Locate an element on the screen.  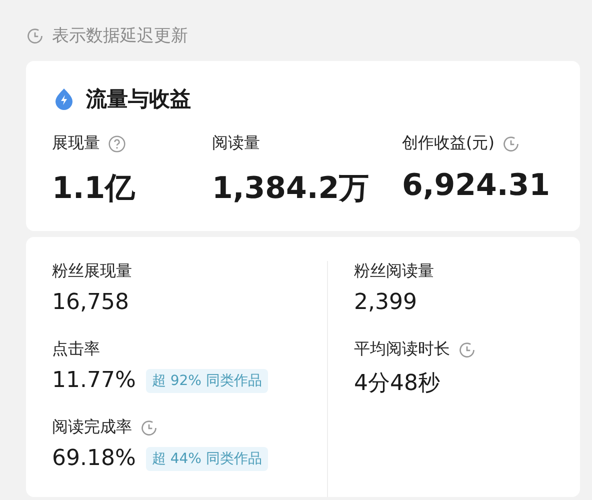
metric-label: 阅读量 is located at coordinates (236, 143).